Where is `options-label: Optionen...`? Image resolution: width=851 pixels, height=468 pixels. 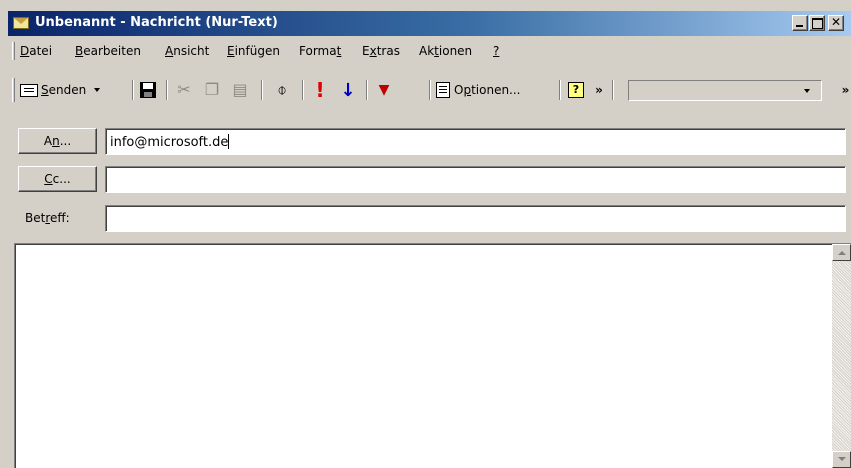
options-label: Optionen... is located at coordinates (487, 90).